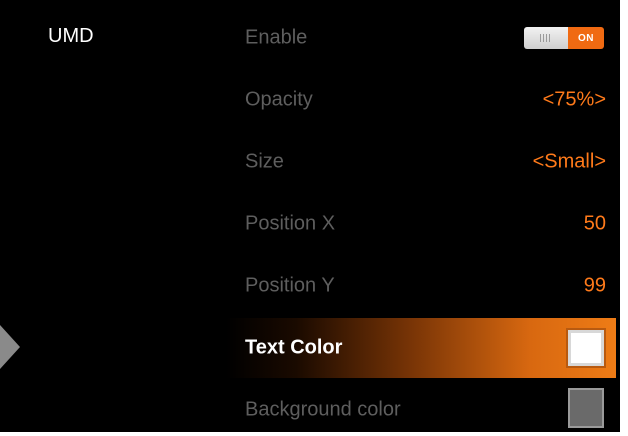  What do you see at coordinates (71, 36) in the screenshot?
I see `section-title: UMD` at bounding box center [71, 36].